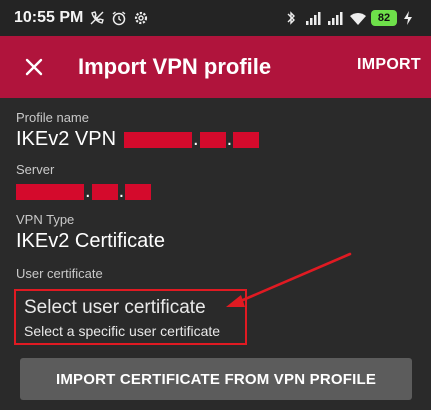 Image resolution: width=431 pixels, height=410 pixels. Describe the element at coordinates (175, 66) in the screenshot. I see `page-title: Import VPN profile` at that location.